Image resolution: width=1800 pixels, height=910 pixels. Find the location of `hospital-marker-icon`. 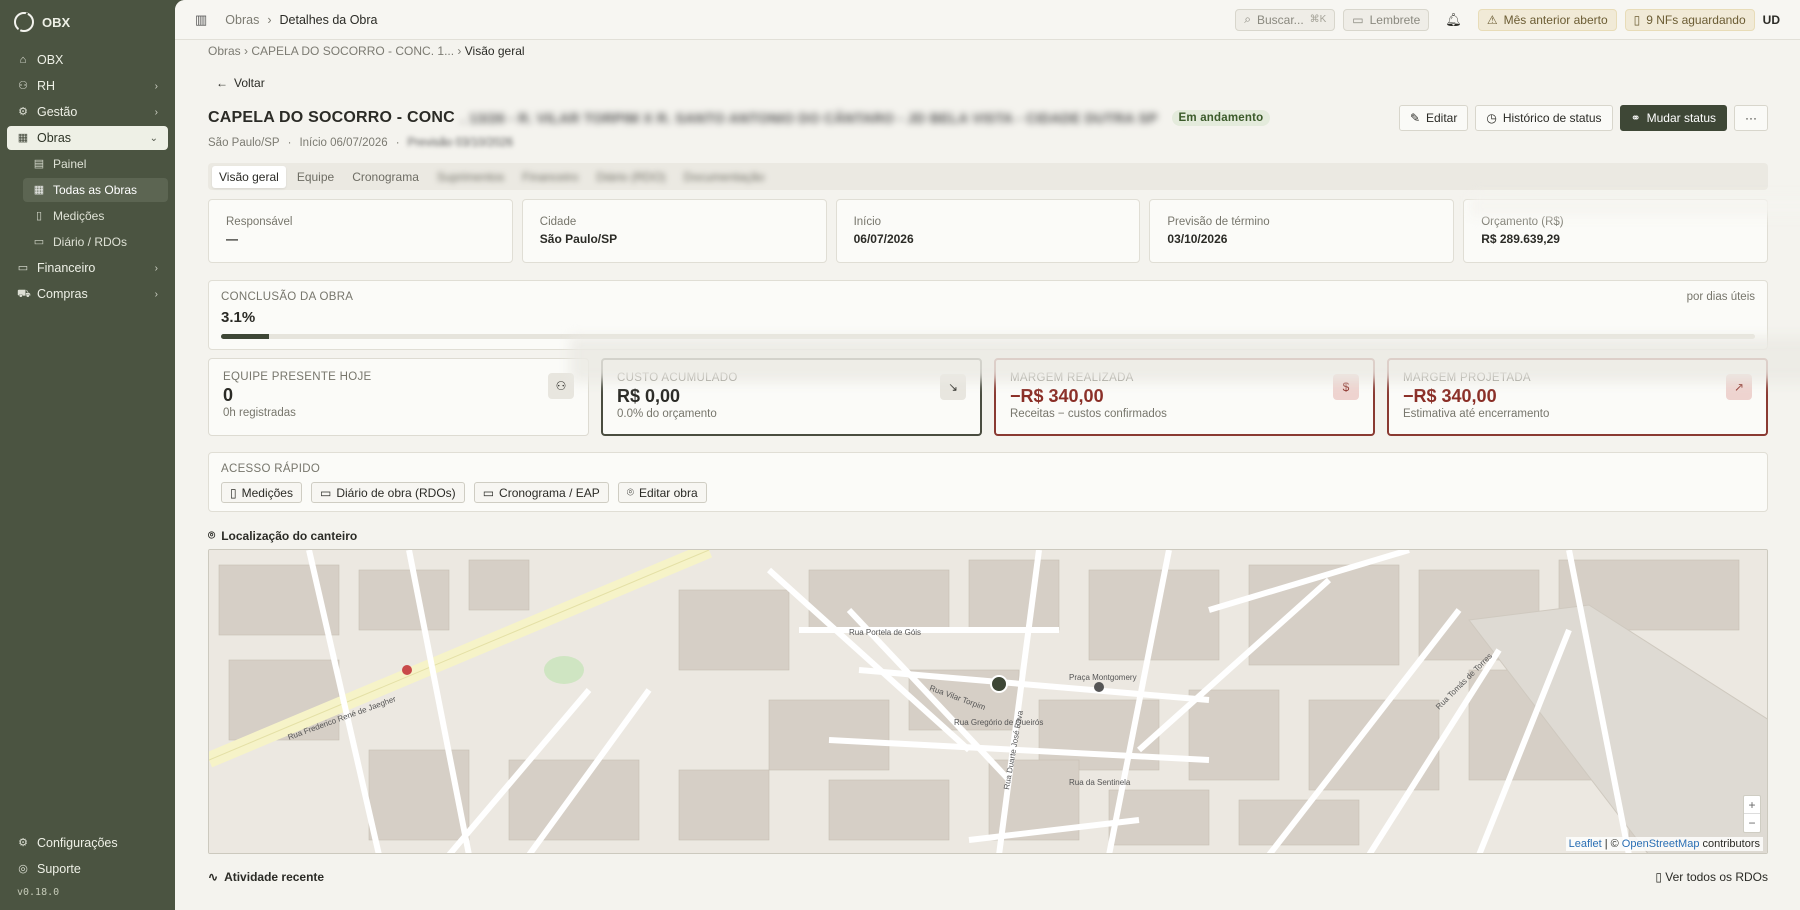

hospital-marker-icon is located at coordinates (407, 670).